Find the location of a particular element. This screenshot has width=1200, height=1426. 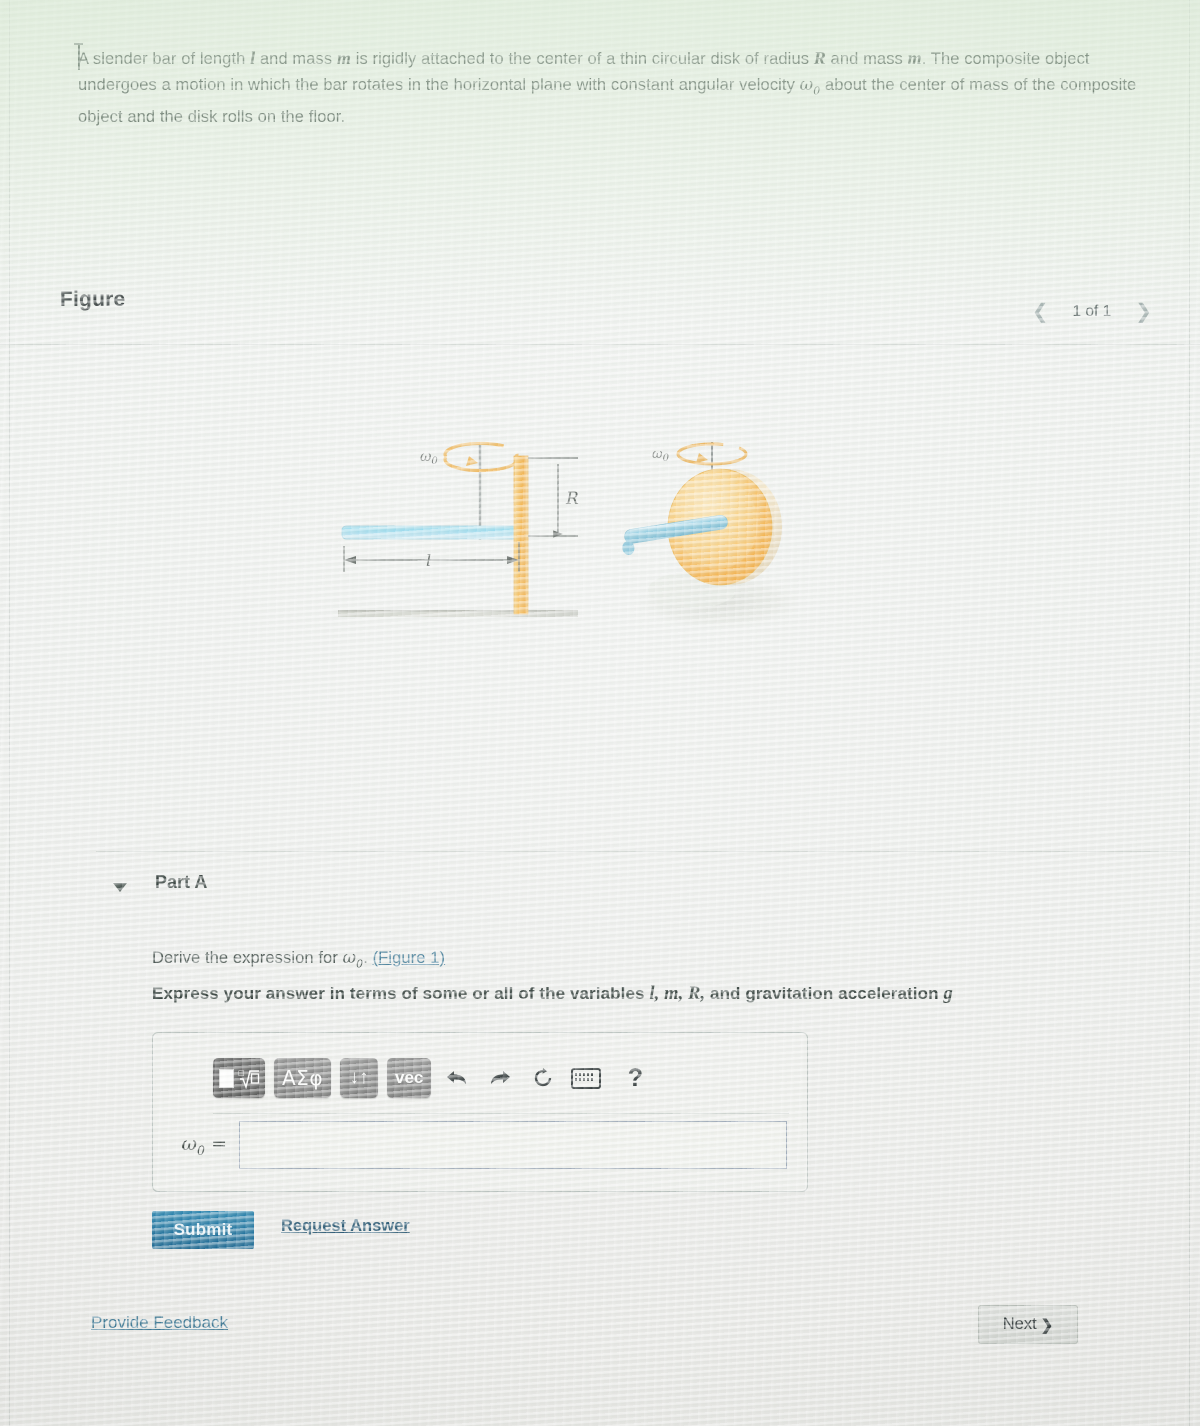

redo-glyph-icon is located at coordinates (501, 1077).